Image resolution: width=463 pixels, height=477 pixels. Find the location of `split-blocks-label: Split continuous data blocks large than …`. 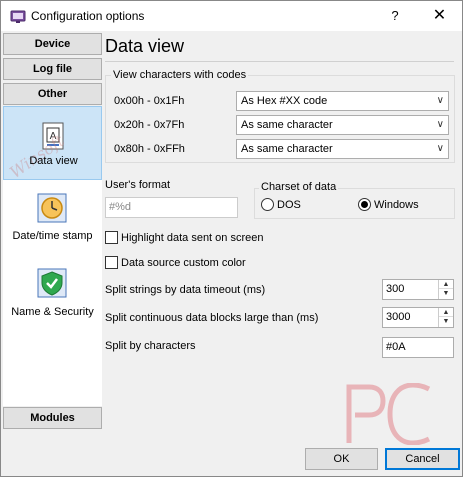

split-blocks-label: Split continuous data blocks large than … is located at coordinates (212, 318).